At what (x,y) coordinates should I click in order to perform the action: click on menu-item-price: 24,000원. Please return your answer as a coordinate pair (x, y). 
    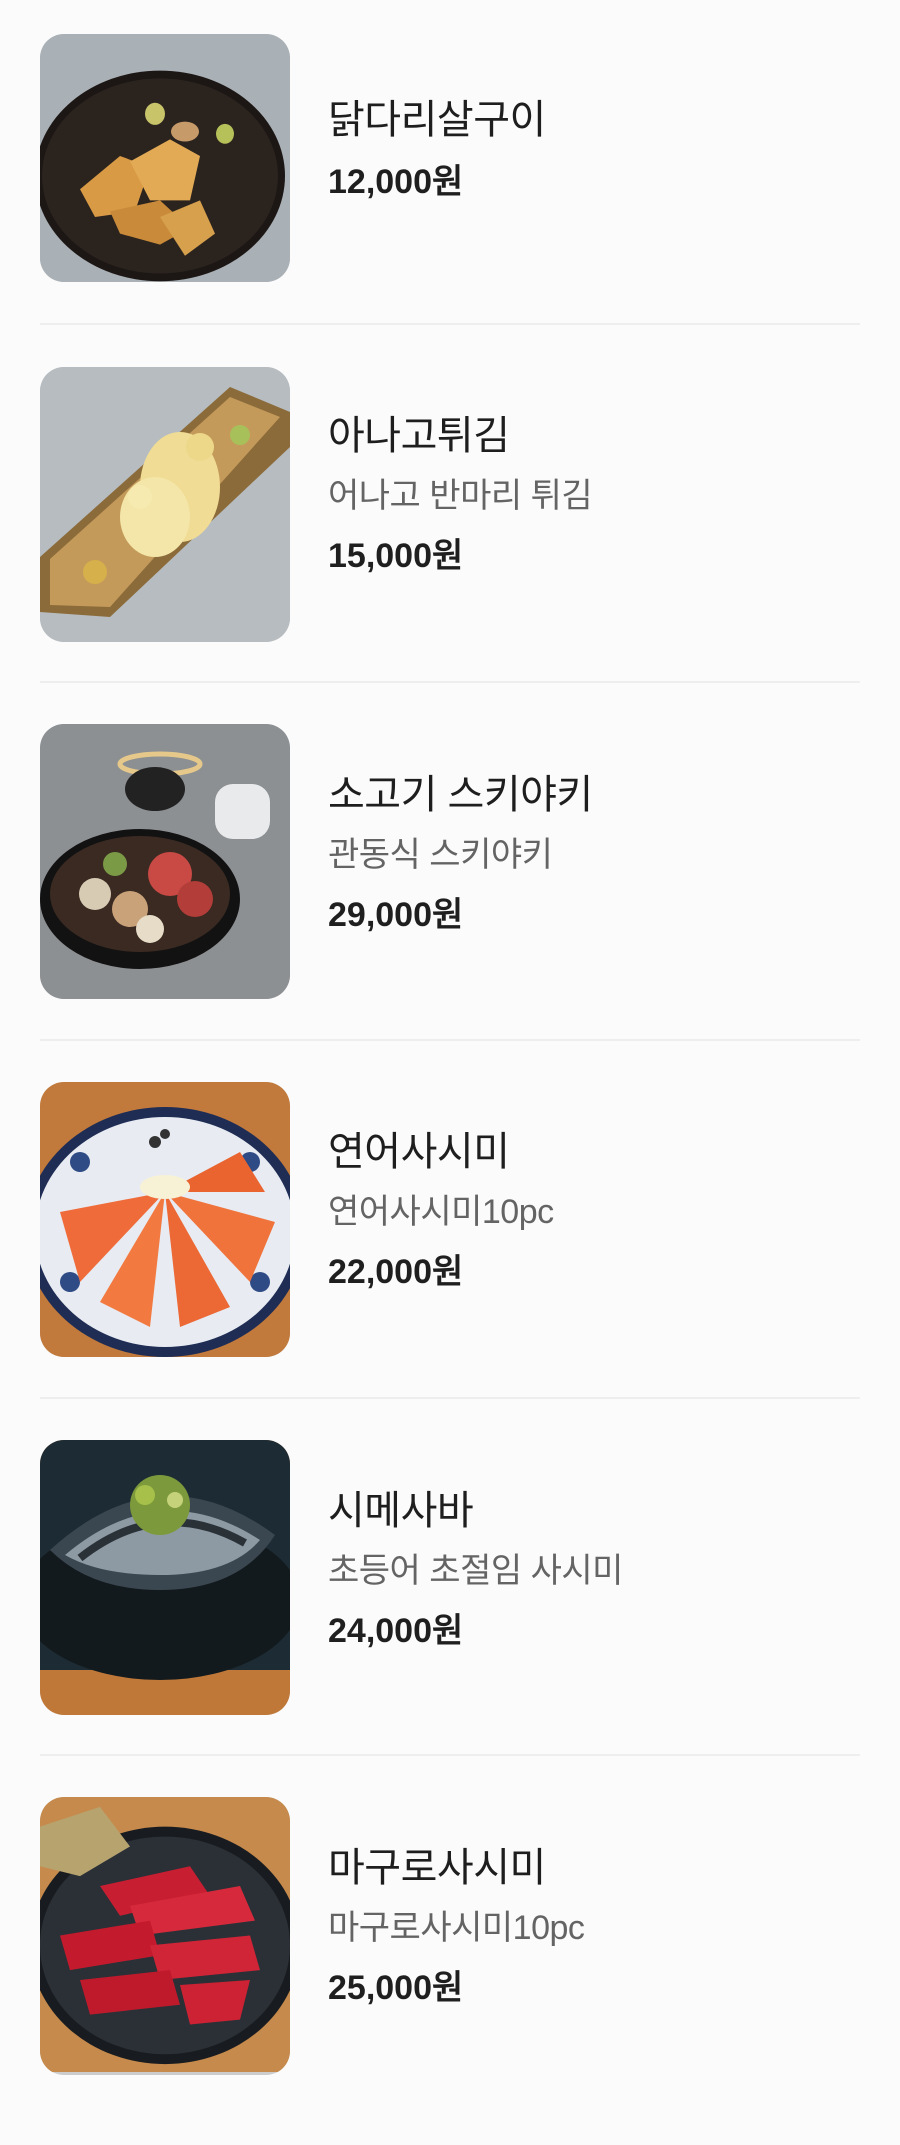
    Looking at the image, I should click on (396, 1631).